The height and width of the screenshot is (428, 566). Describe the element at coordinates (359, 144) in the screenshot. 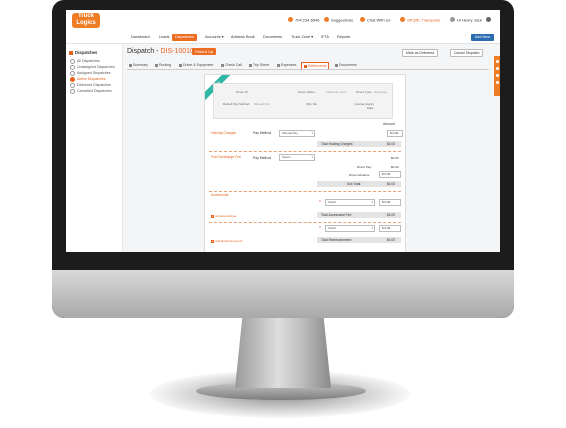

I see `total-hauling-row: Total Hauling Charges: $0.00` at that location.